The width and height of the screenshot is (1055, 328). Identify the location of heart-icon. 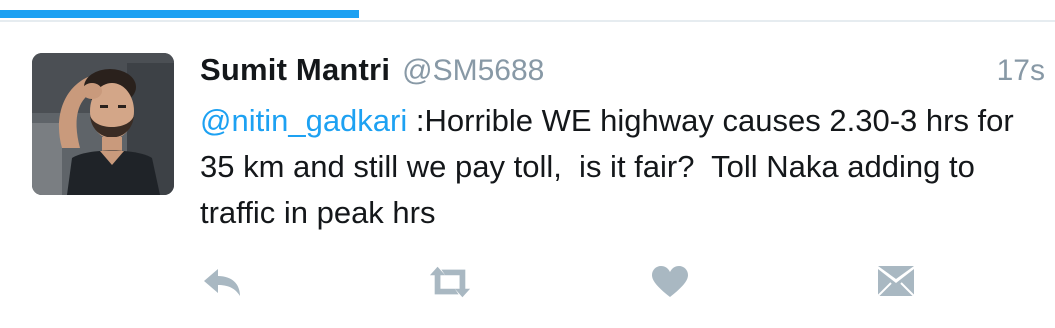
(670, 281).